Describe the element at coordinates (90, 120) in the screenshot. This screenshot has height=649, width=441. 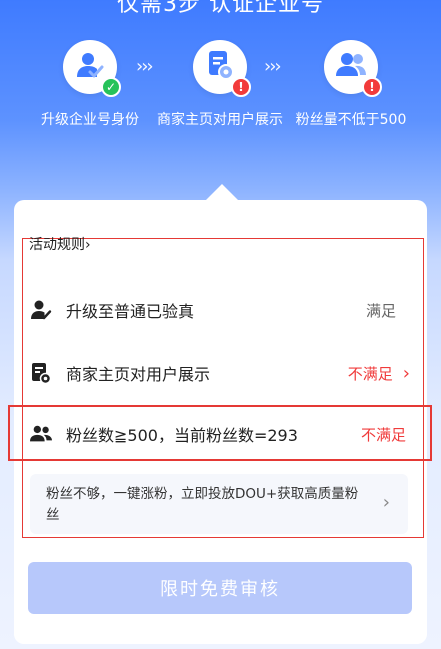
I see `step-label: 升级企业号身份` at that location.